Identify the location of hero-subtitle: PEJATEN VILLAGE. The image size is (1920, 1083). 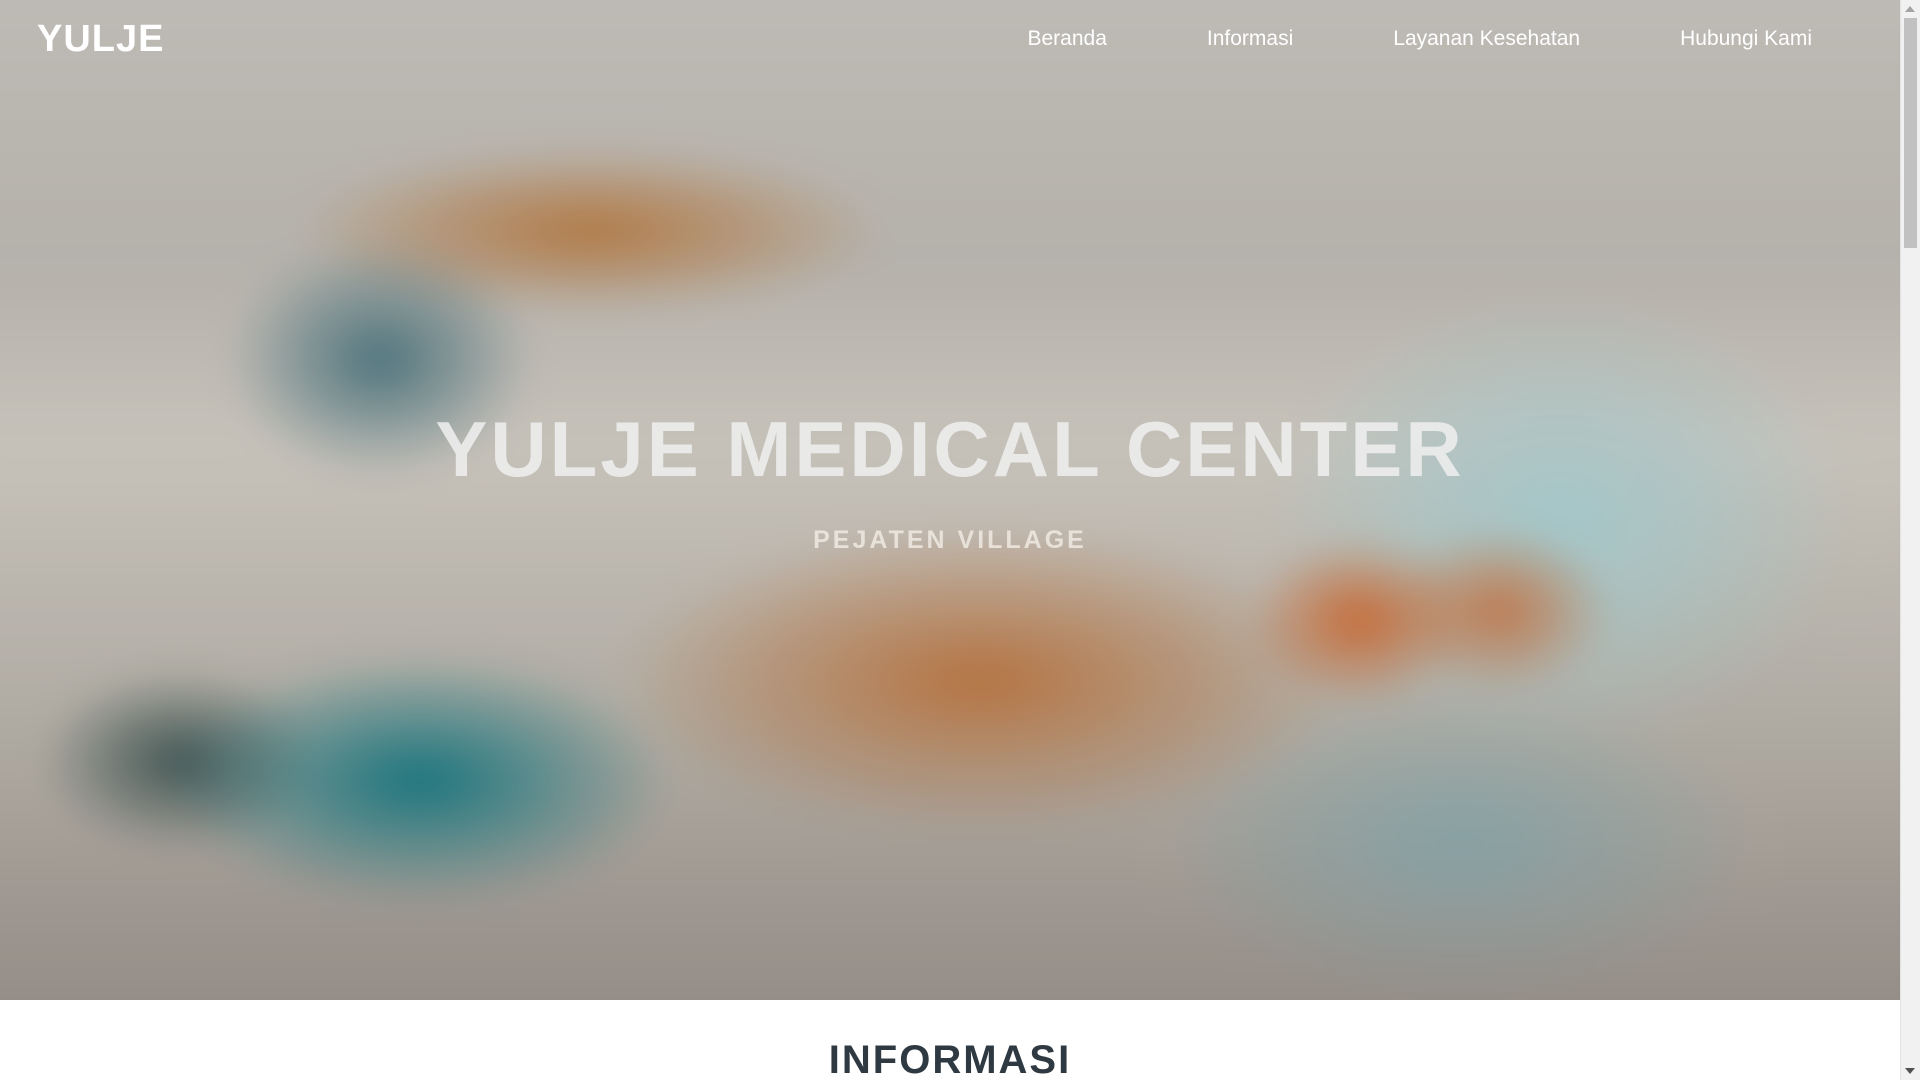
(950, 540).